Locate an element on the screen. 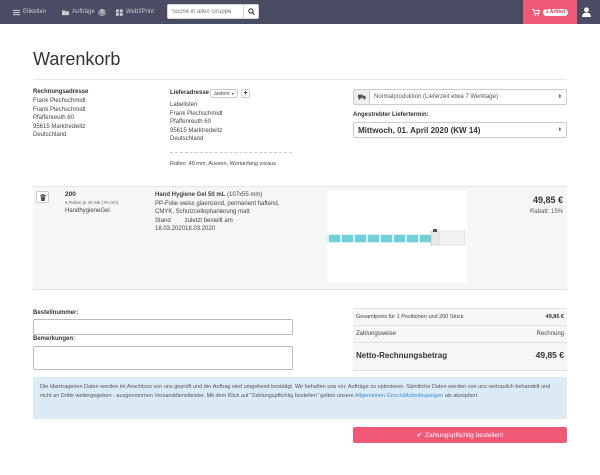  delivery-date-label: Angestrebter Liefertermin: is located at coordinates (391, 115).